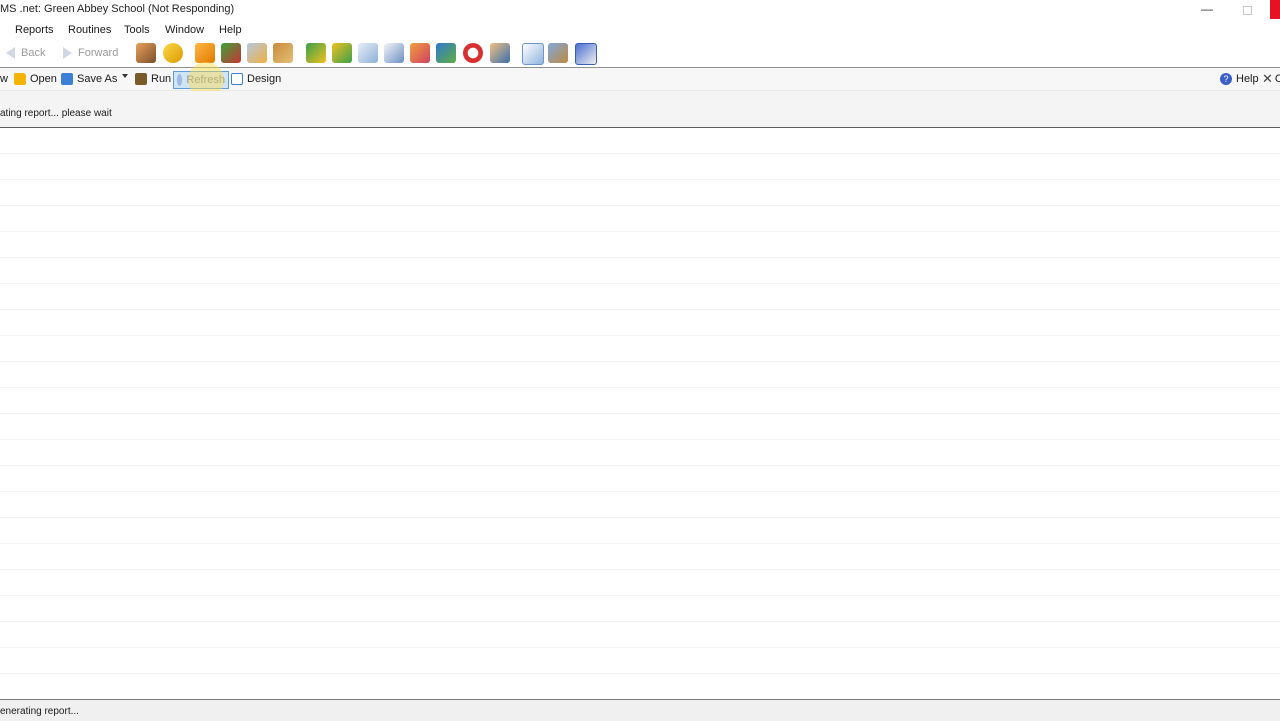 The image size is (1280, 721). I want to click on notebook-icon, so click(368, 53).